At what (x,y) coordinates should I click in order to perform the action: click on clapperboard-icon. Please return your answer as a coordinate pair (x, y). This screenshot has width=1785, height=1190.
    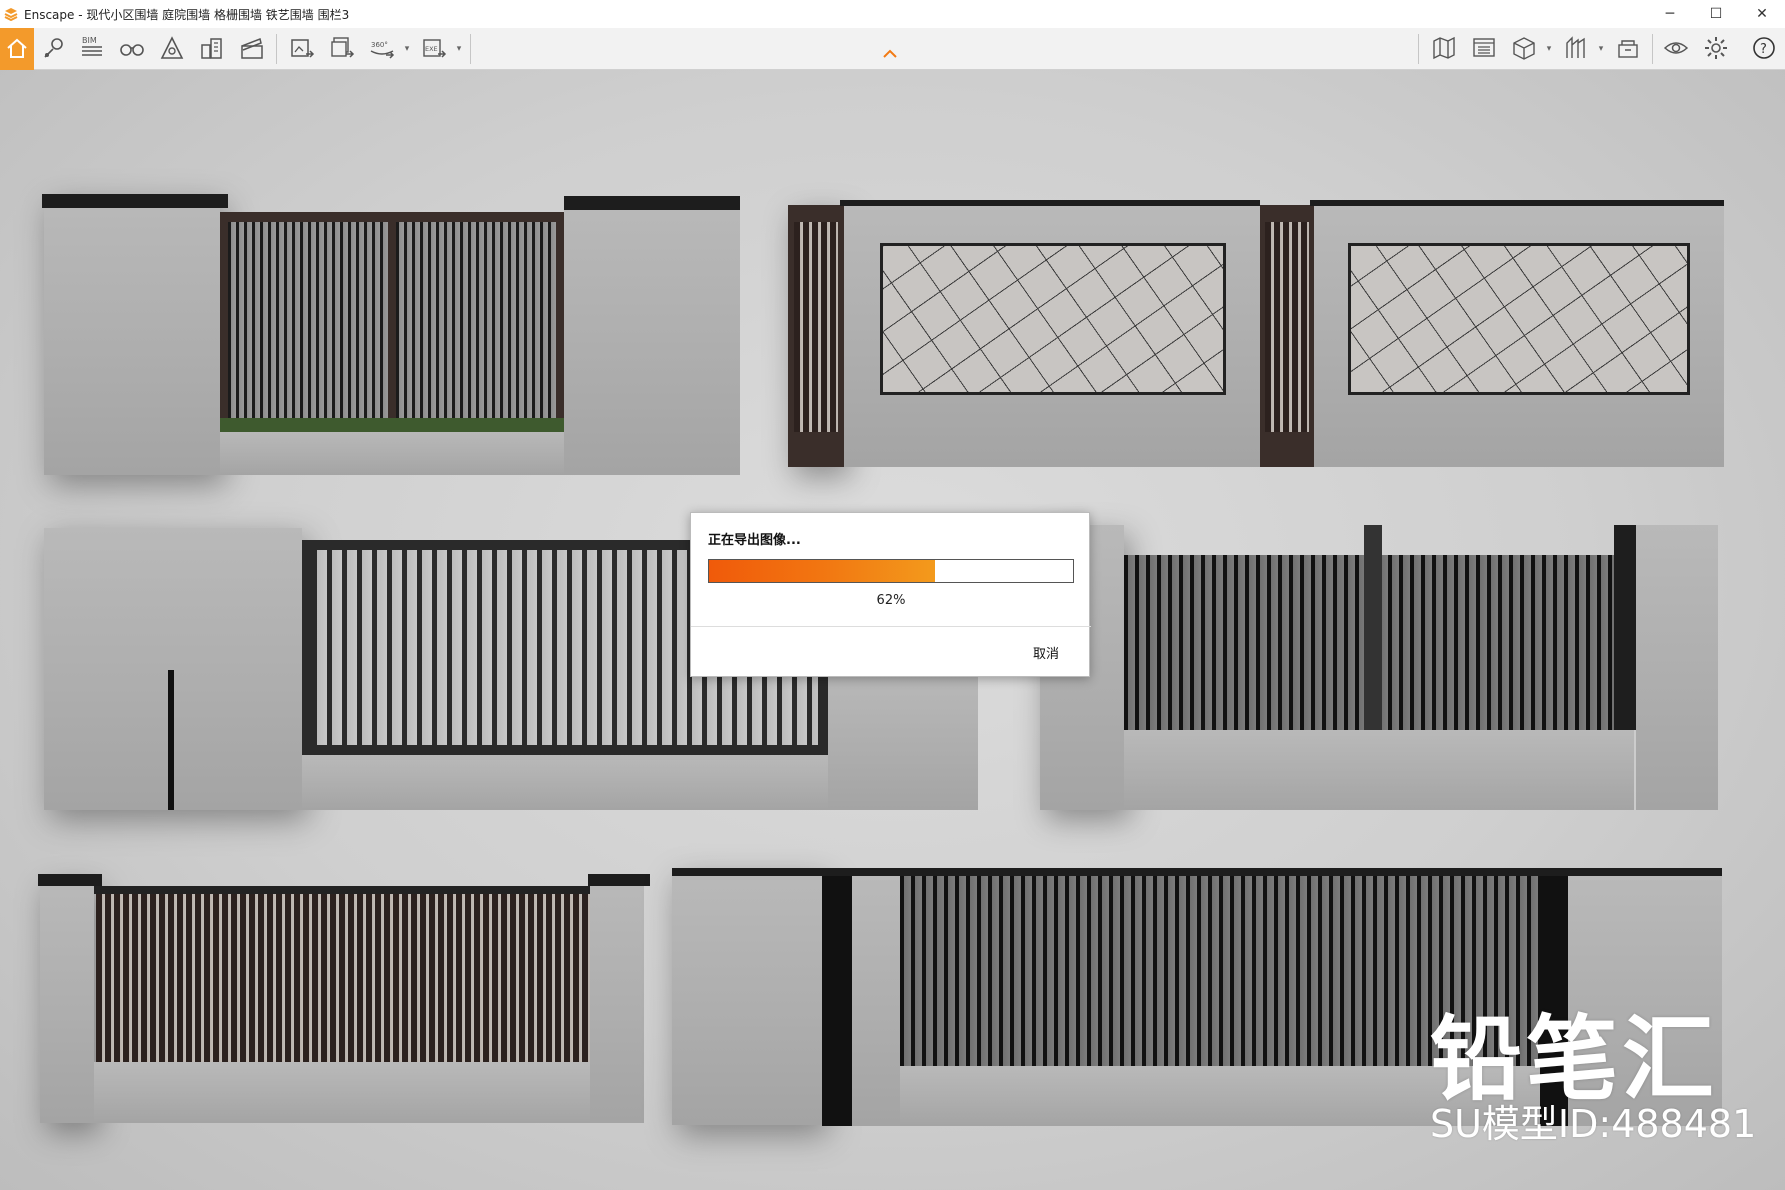
    Looking at the image, I should click on (252, 48).